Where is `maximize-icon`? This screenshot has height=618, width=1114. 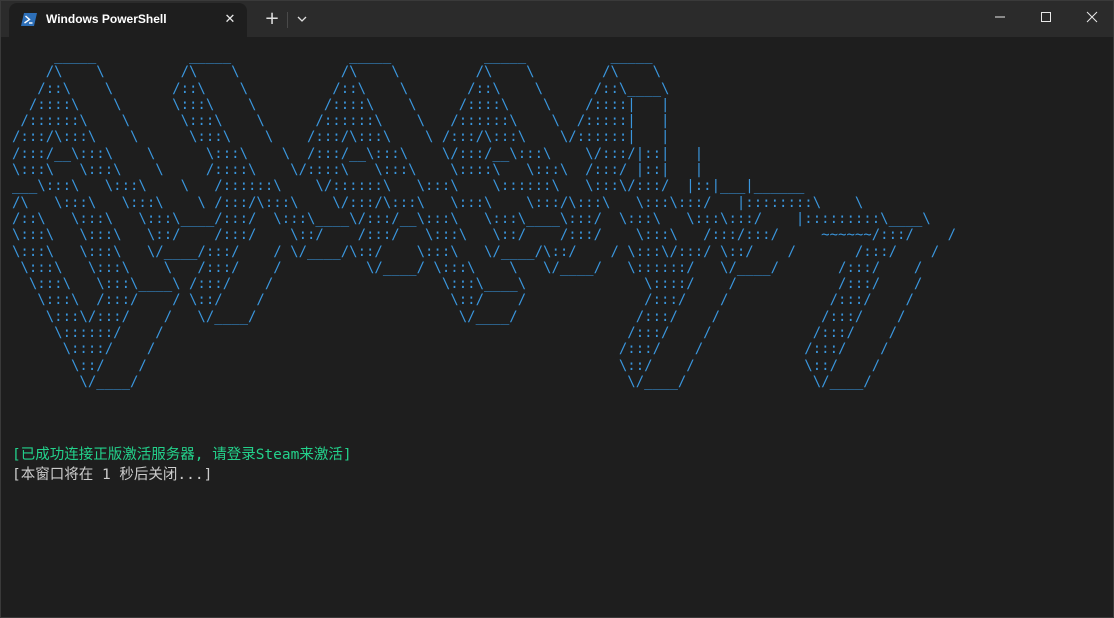 maximize-icon is located at coordinates (1046, 17).